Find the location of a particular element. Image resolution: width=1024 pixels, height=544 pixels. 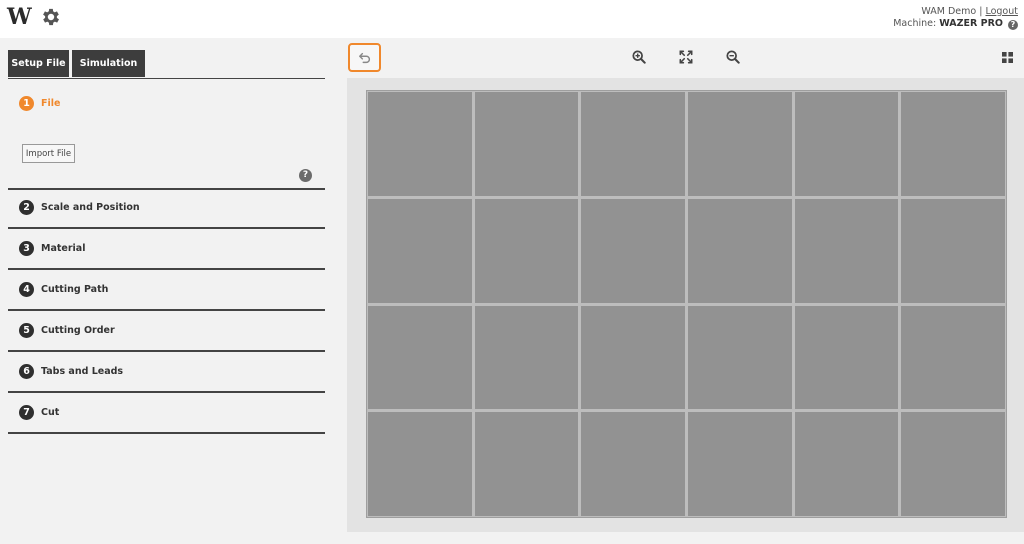

step-tabs-leads: 6 Tabs and Leads is located at coordinates (166, 372).